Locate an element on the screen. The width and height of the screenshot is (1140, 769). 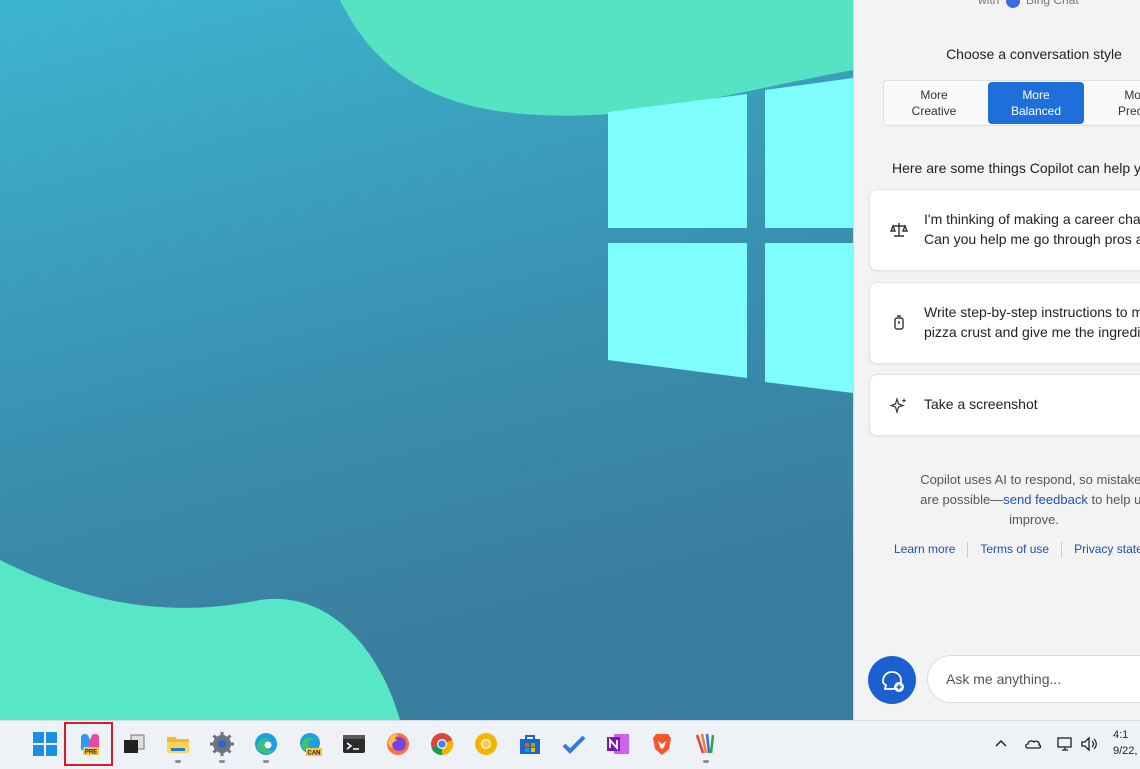
copilot-preview-button: PRE is located at coordinates (90, 744).